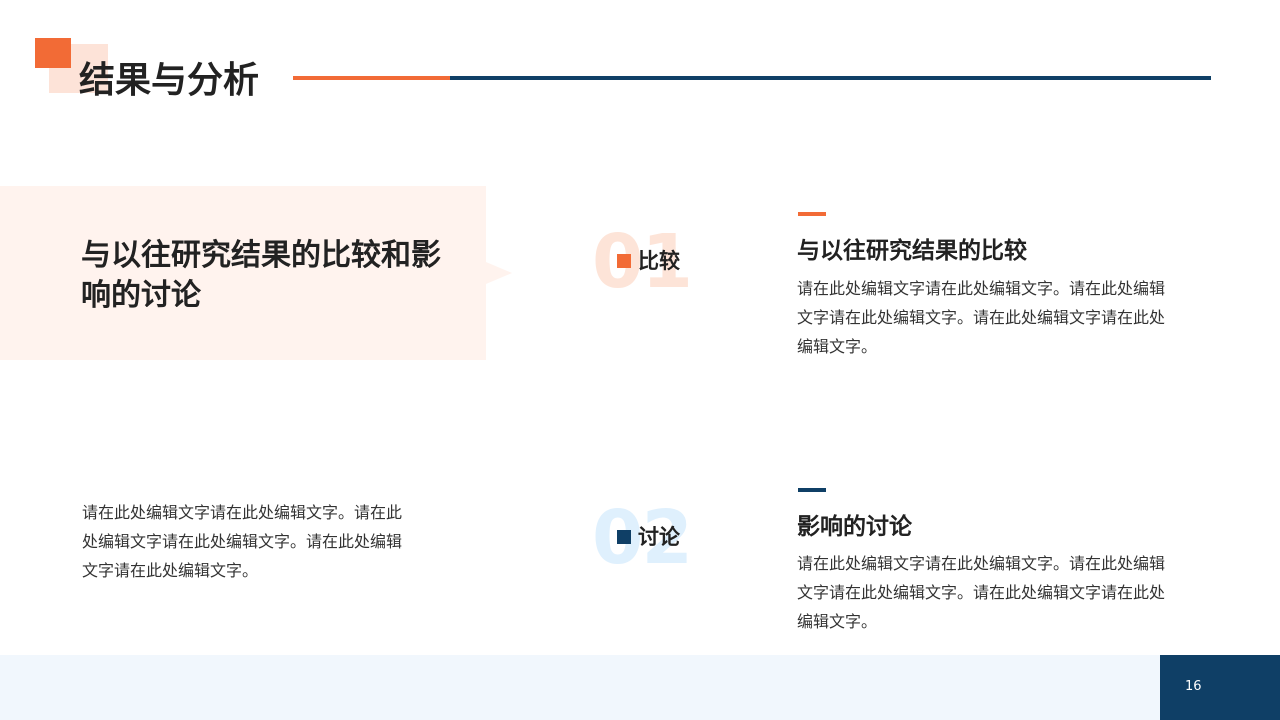 Image resolution: width=1280 pixels, height=720 pixels. What do you see at coordinates (169, 80) in the screenshot?
I see `page-title: 结果与分析` at bounding box center [169, 80].